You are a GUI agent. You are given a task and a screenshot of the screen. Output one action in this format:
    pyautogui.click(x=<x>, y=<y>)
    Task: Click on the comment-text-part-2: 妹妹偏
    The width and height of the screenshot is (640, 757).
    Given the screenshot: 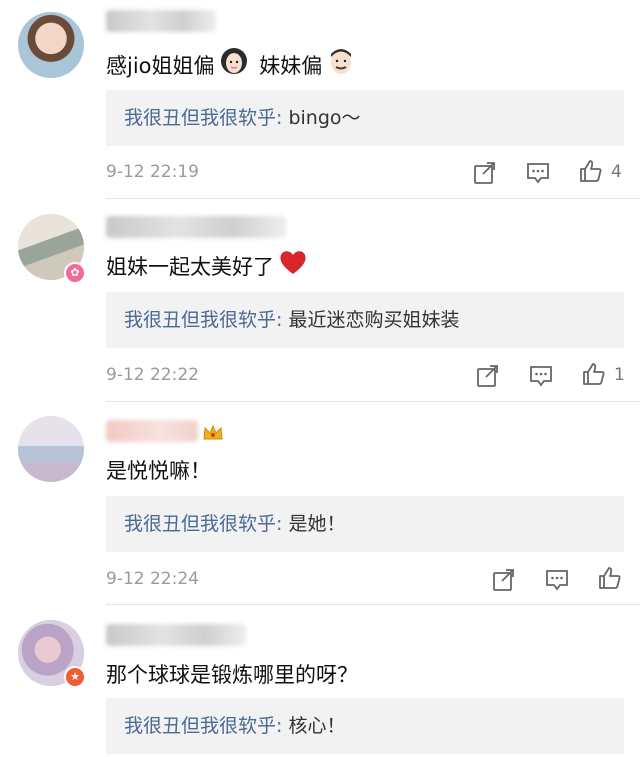 What is the action you would take?
    pyautogui.click(x=291, y=66)
    